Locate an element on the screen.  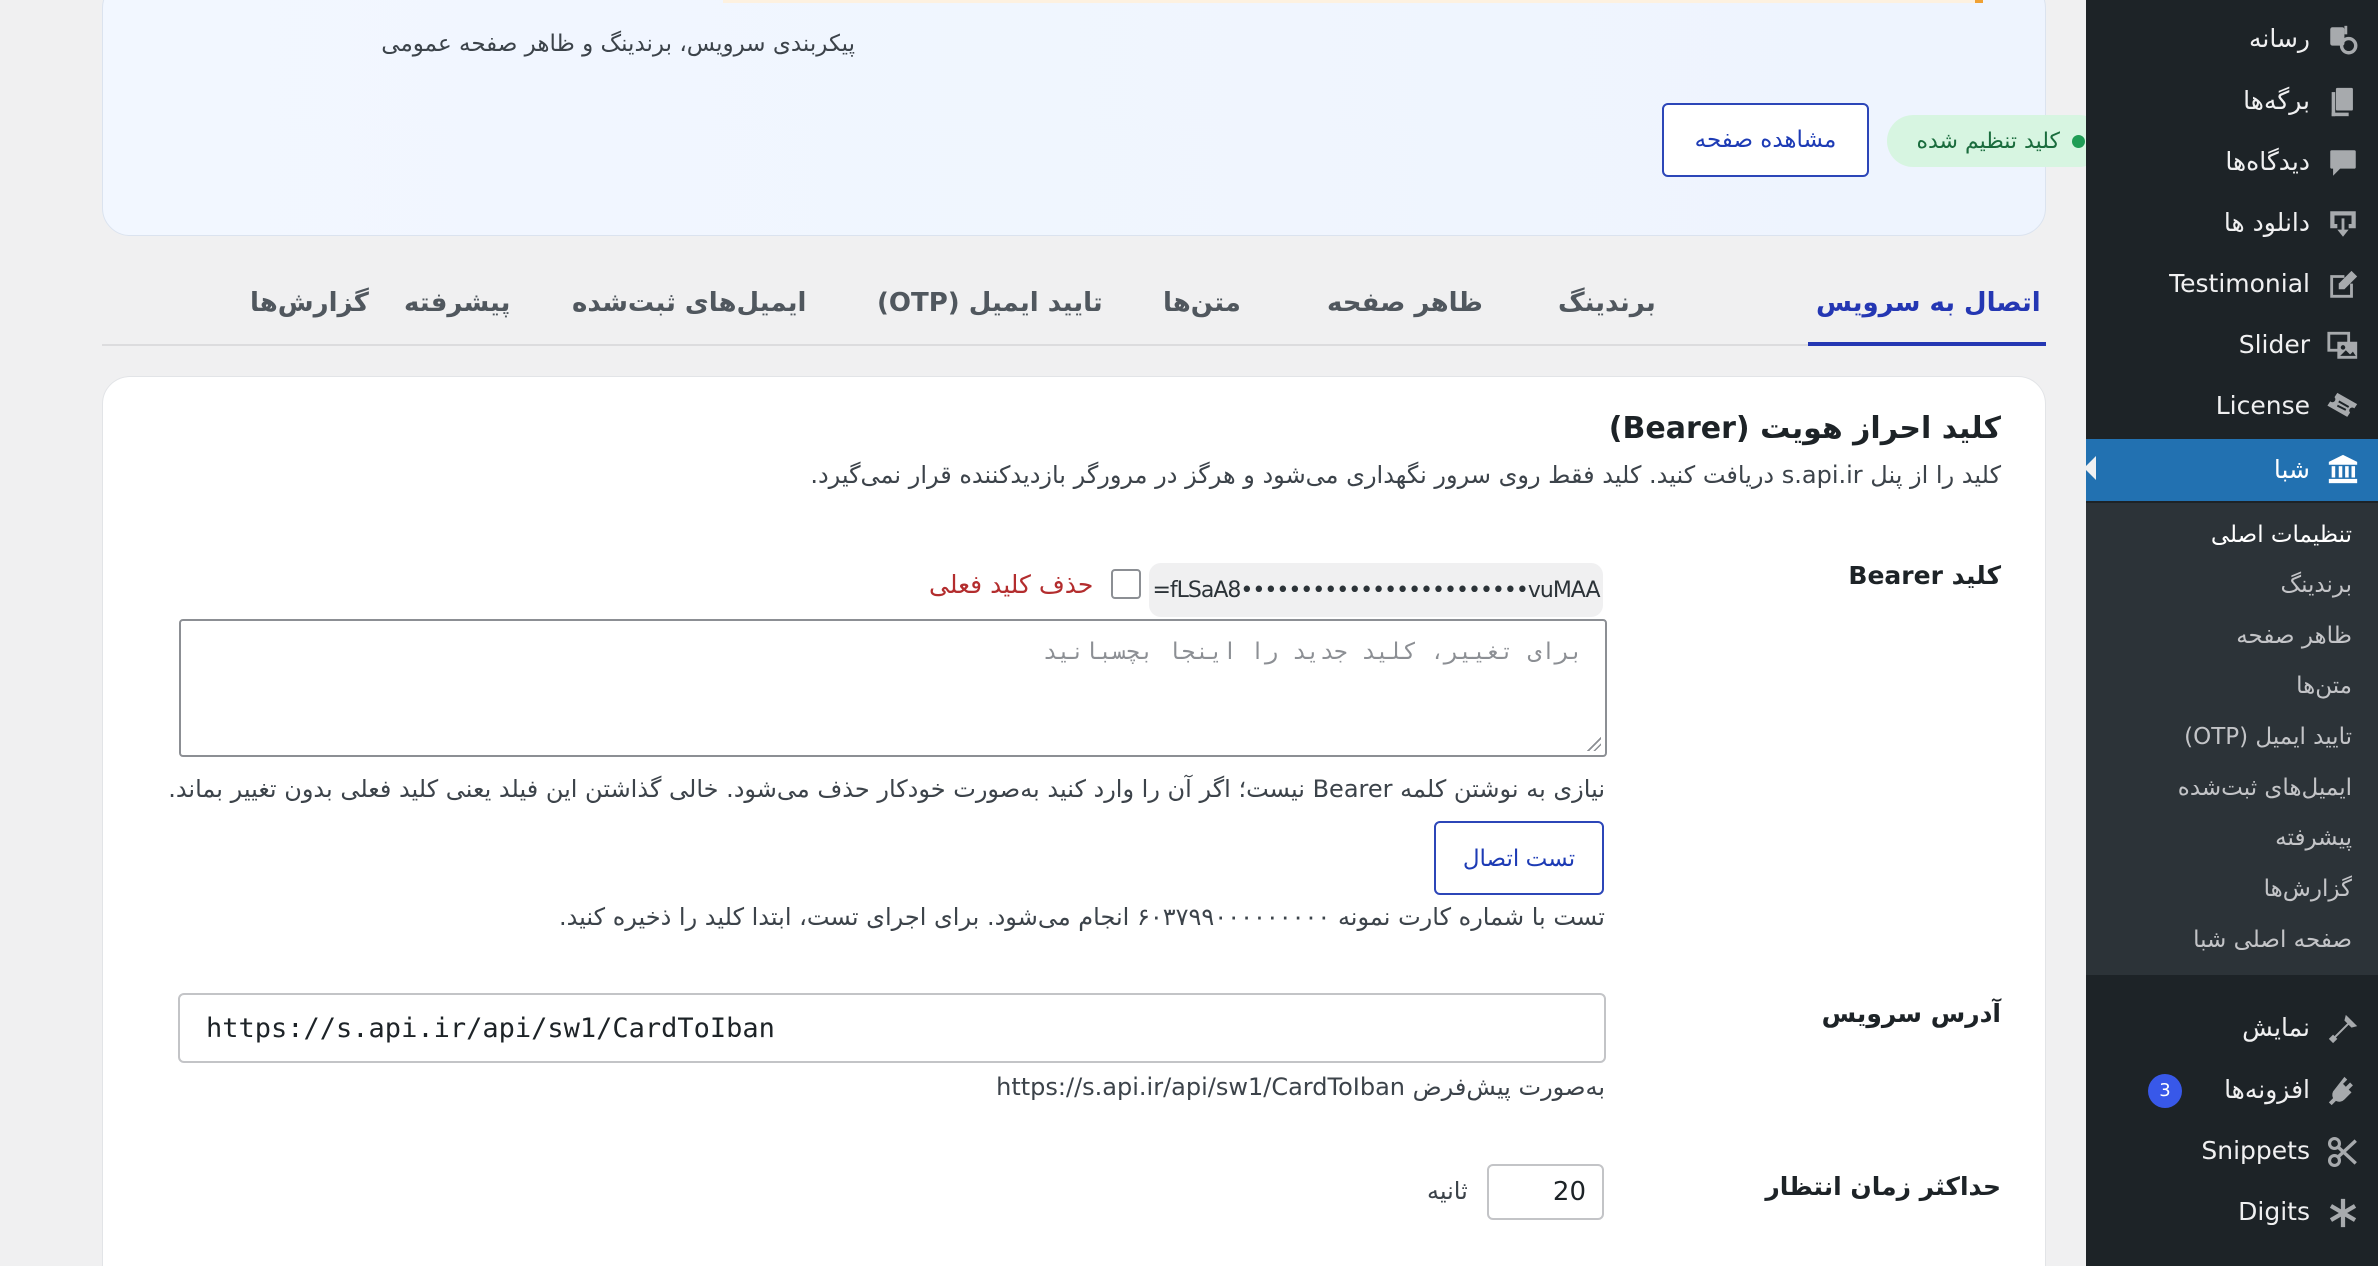
new-key-textarea: برای تغییر، کلید جدید را اینجا بچسبانید is located at coordinates (893, 688).